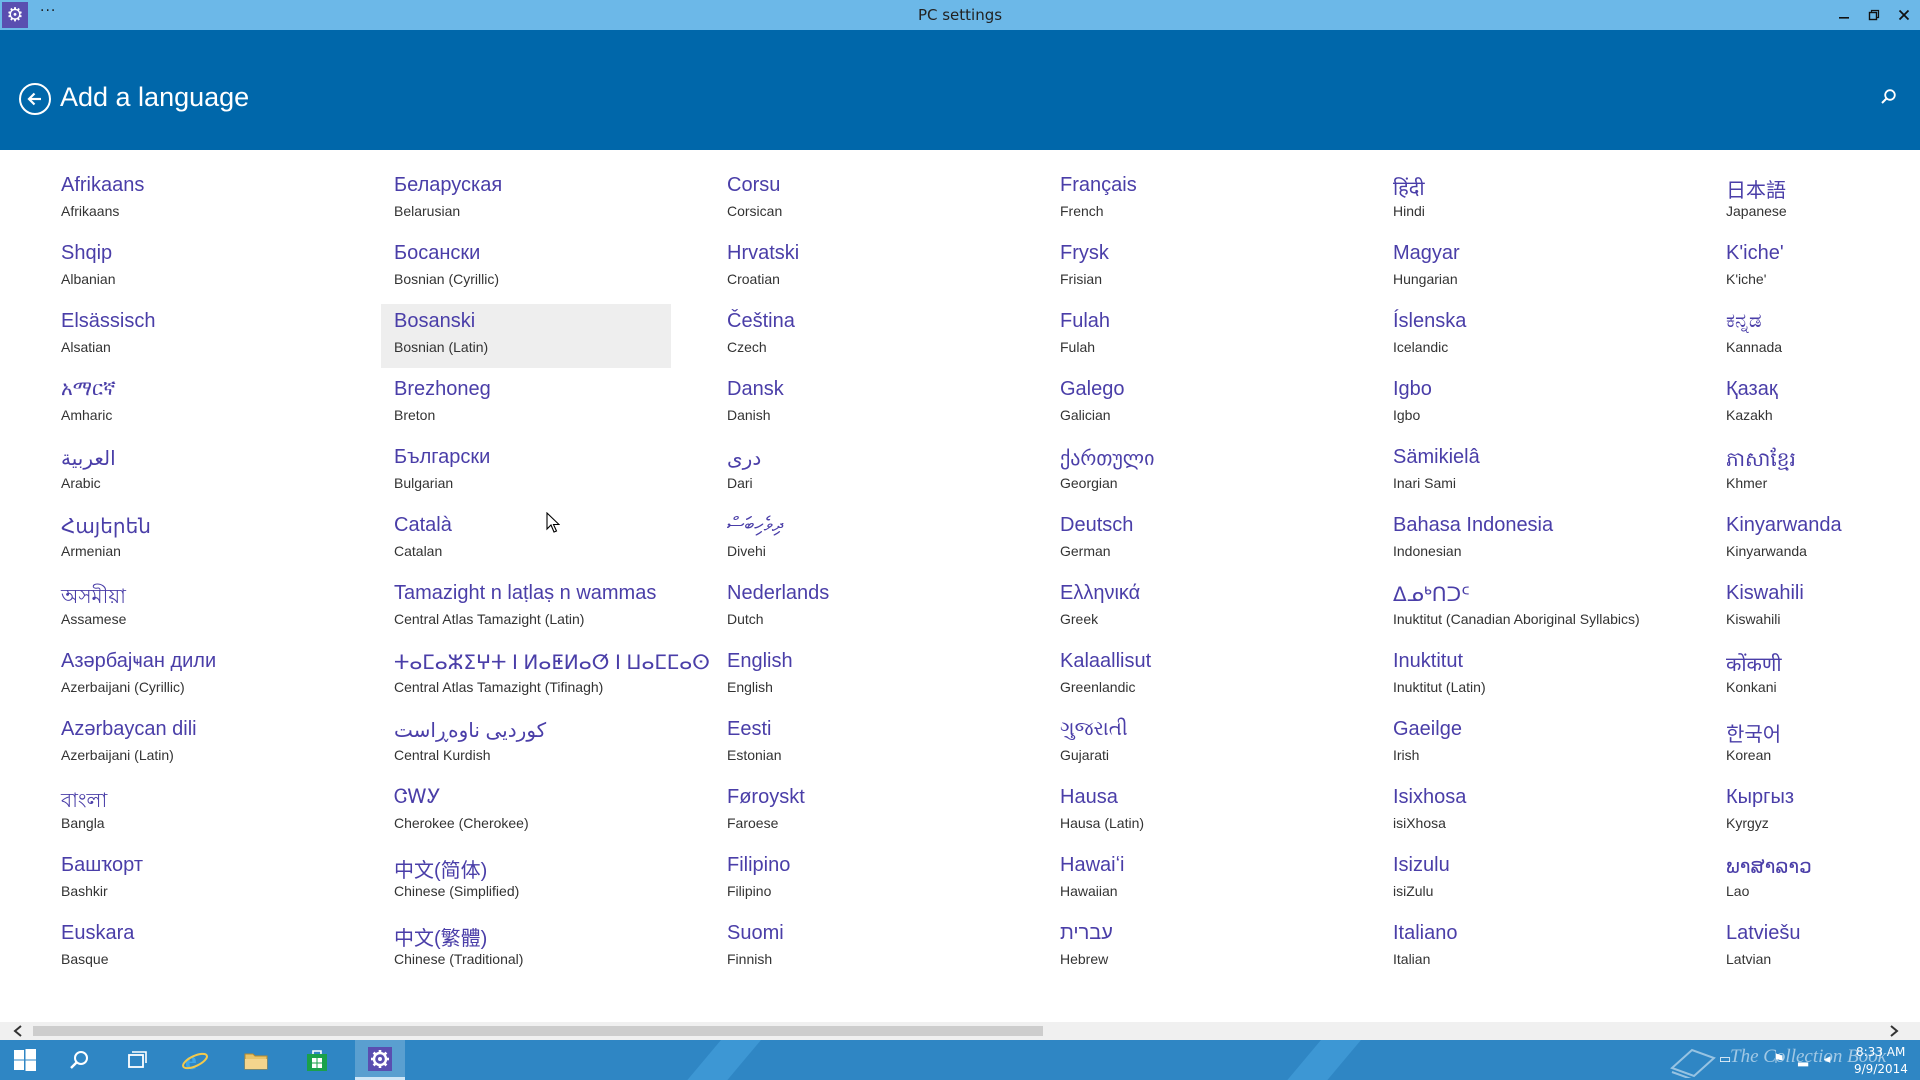  What do you see at coordinates (1525, 676) in the screenshot?
I see `language-item: Inuktitut Inuktitut (Latin)` at bounding box center [1525, 676].